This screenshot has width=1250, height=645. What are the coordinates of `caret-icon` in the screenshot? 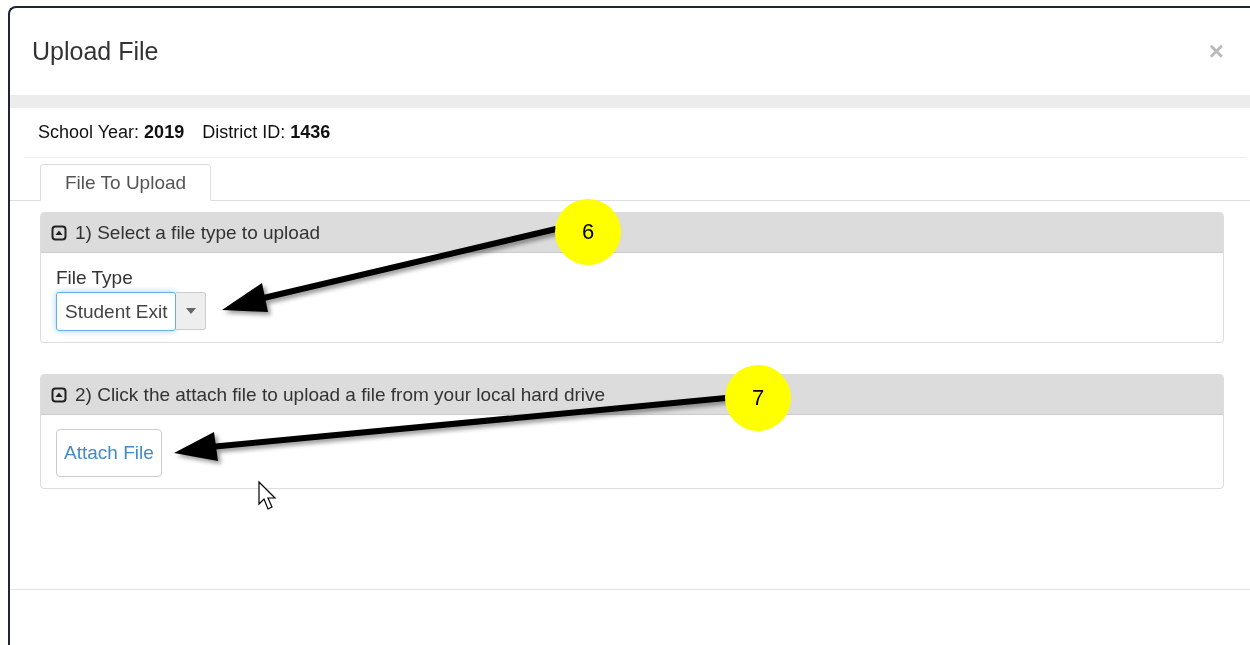 It's located at (190, 311).